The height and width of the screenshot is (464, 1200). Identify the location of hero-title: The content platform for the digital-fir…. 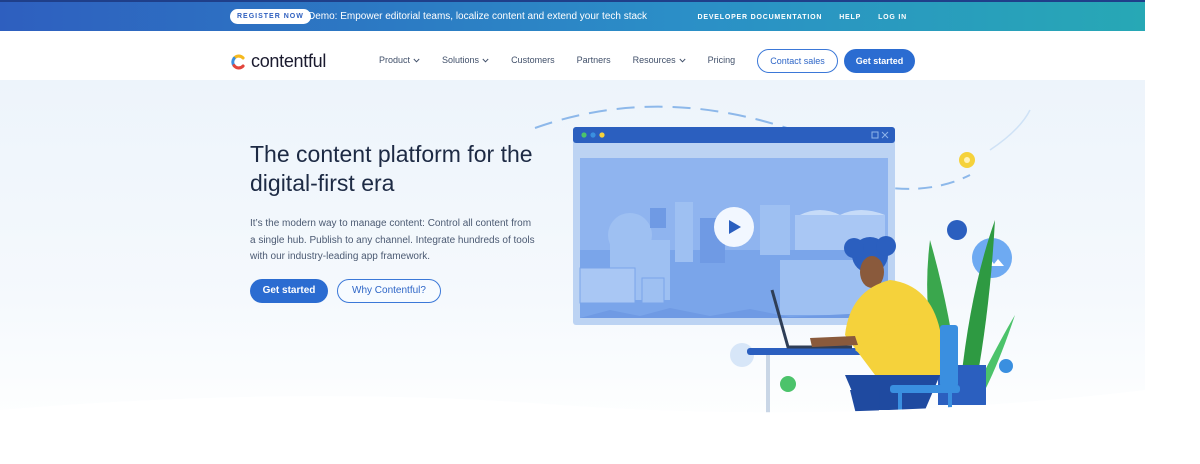
(391, 168).